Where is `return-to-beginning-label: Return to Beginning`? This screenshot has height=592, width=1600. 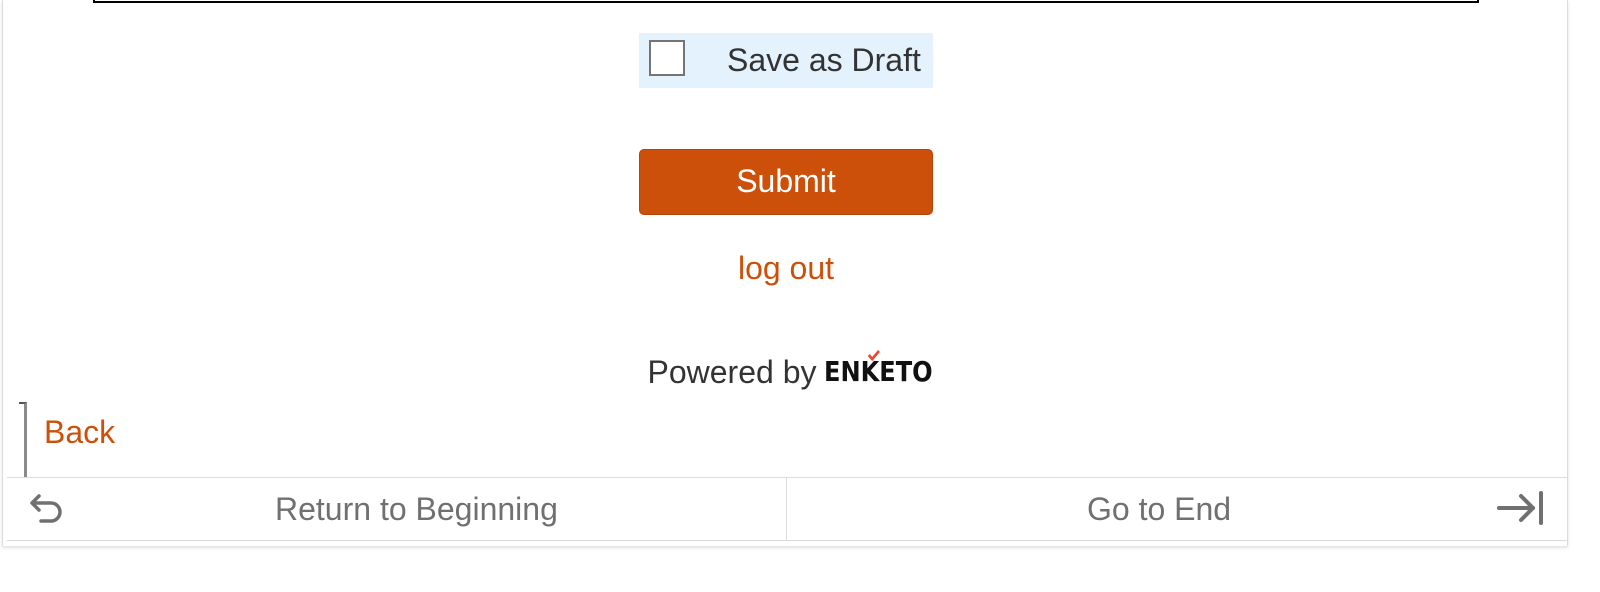 return-to-beginning-label: Return to Beginning is located at coordinates (416, 509).